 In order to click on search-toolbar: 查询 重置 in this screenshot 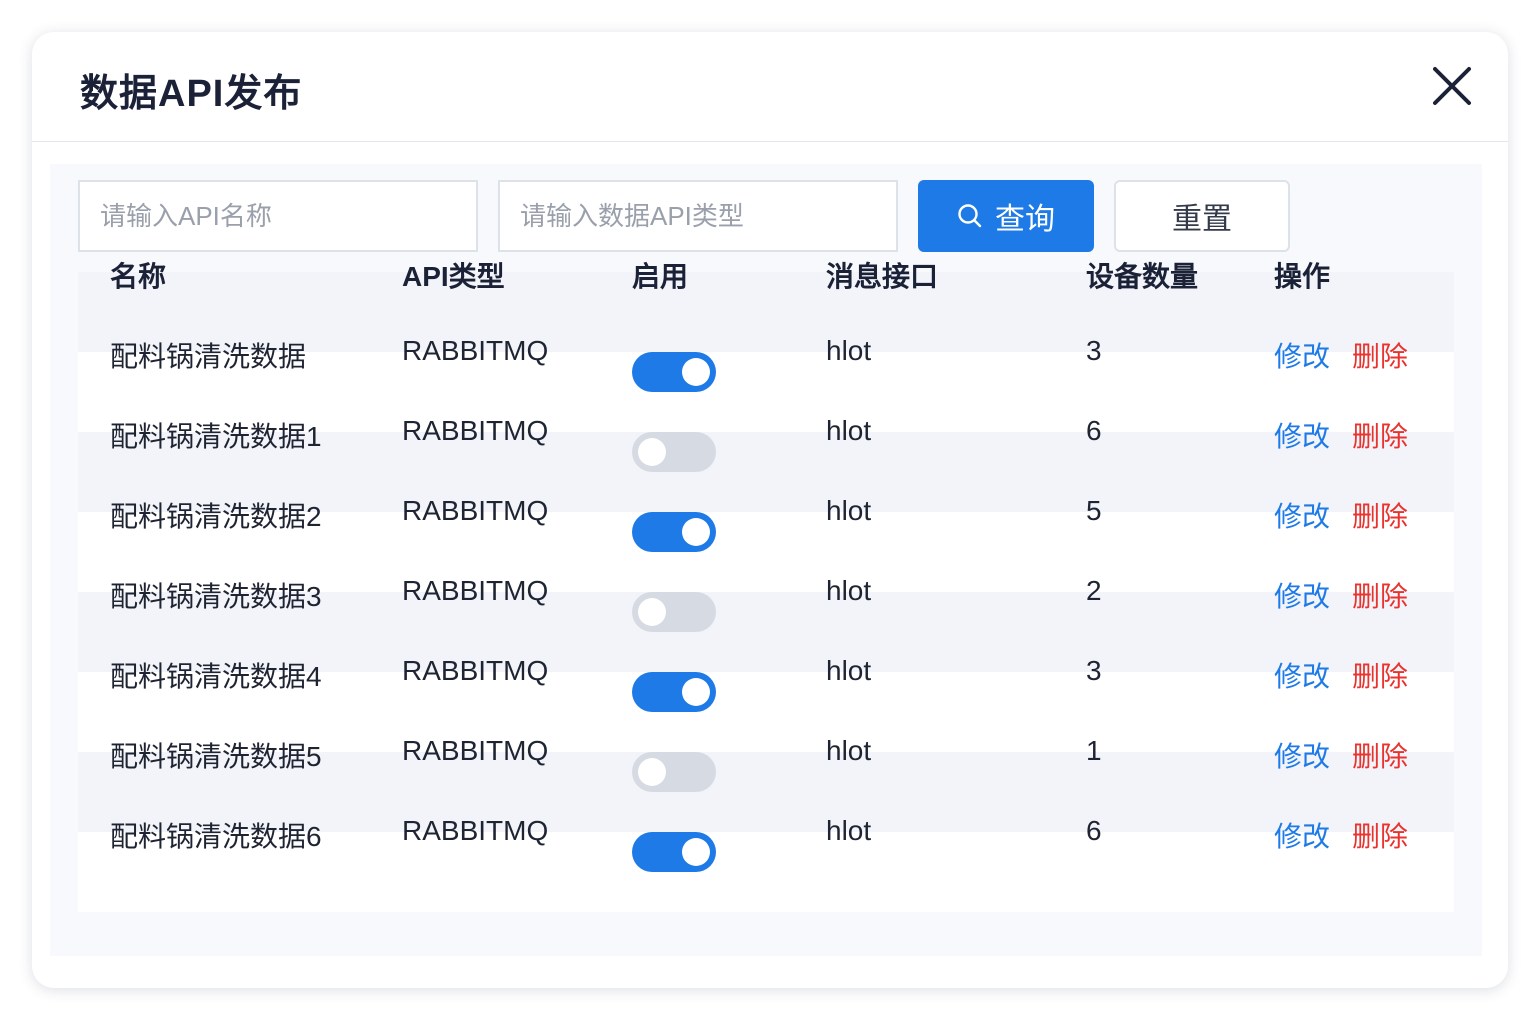, I will do `click(684, 216)`.